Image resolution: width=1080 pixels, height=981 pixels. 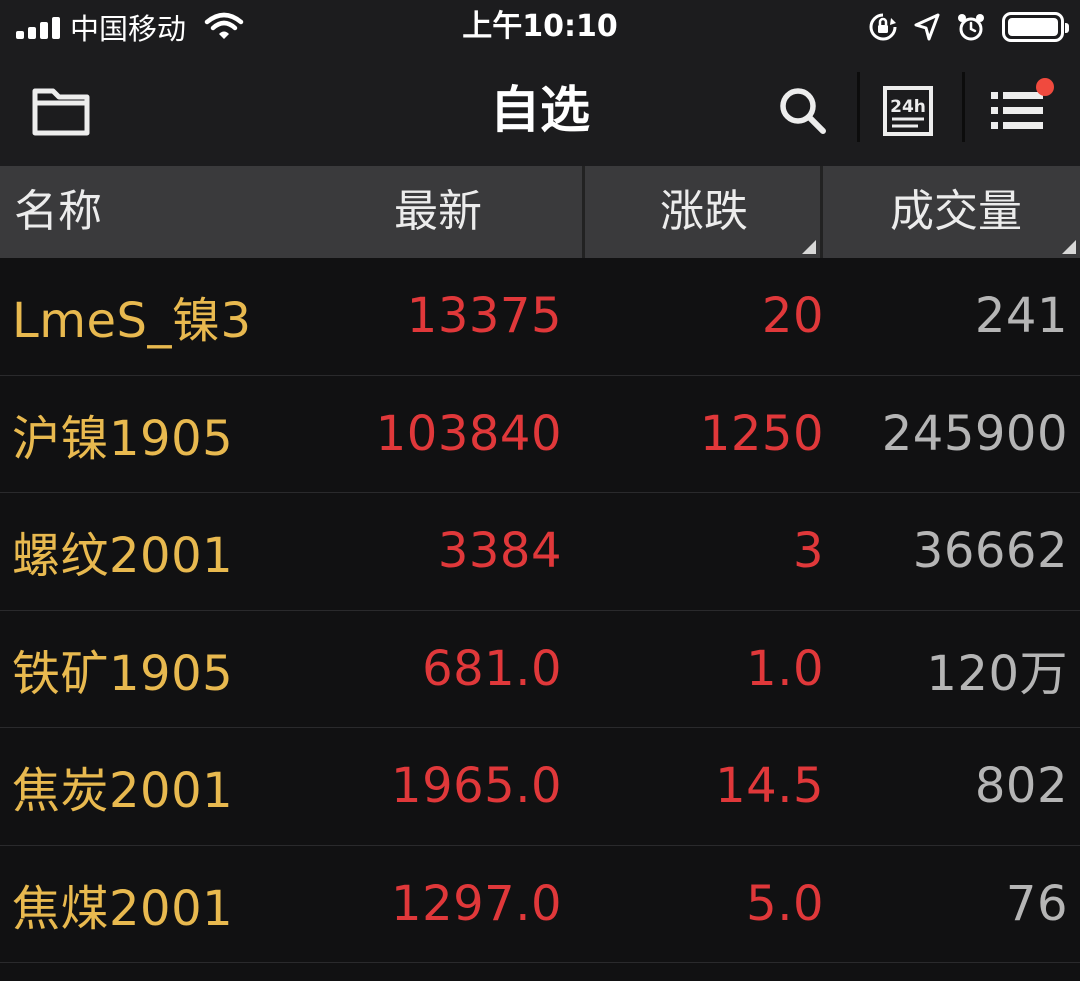 I want to click on table-row: 铁矿1905 681.0 1.0 120万, so click(x=540, y=669).